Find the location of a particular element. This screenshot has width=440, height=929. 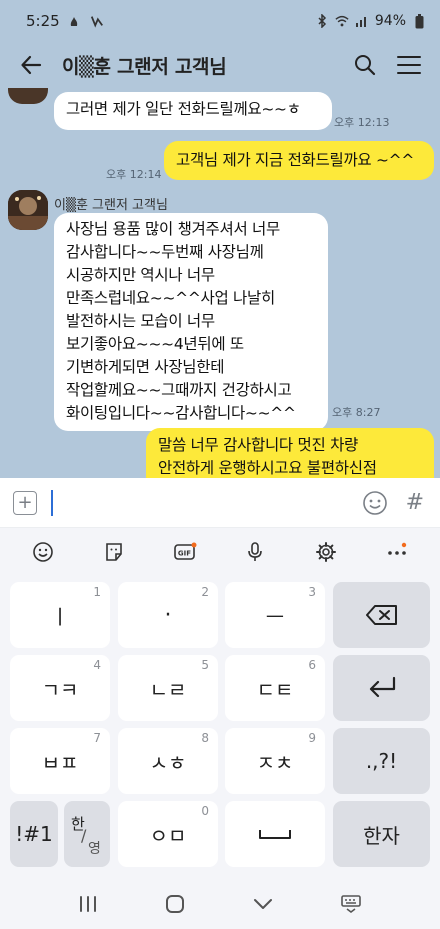

enter-icon is located at coordinates (382, 687).